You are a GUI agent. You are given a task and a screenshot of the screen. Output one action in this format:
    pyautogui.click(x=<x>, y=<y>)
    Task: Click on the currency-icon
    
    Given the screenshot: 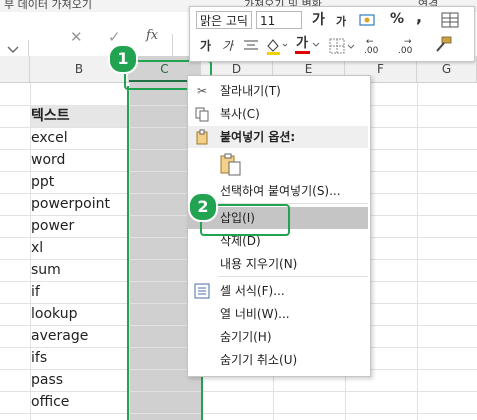 What is the action you would take?
    pyautogui.click(x=367, y=20)
    